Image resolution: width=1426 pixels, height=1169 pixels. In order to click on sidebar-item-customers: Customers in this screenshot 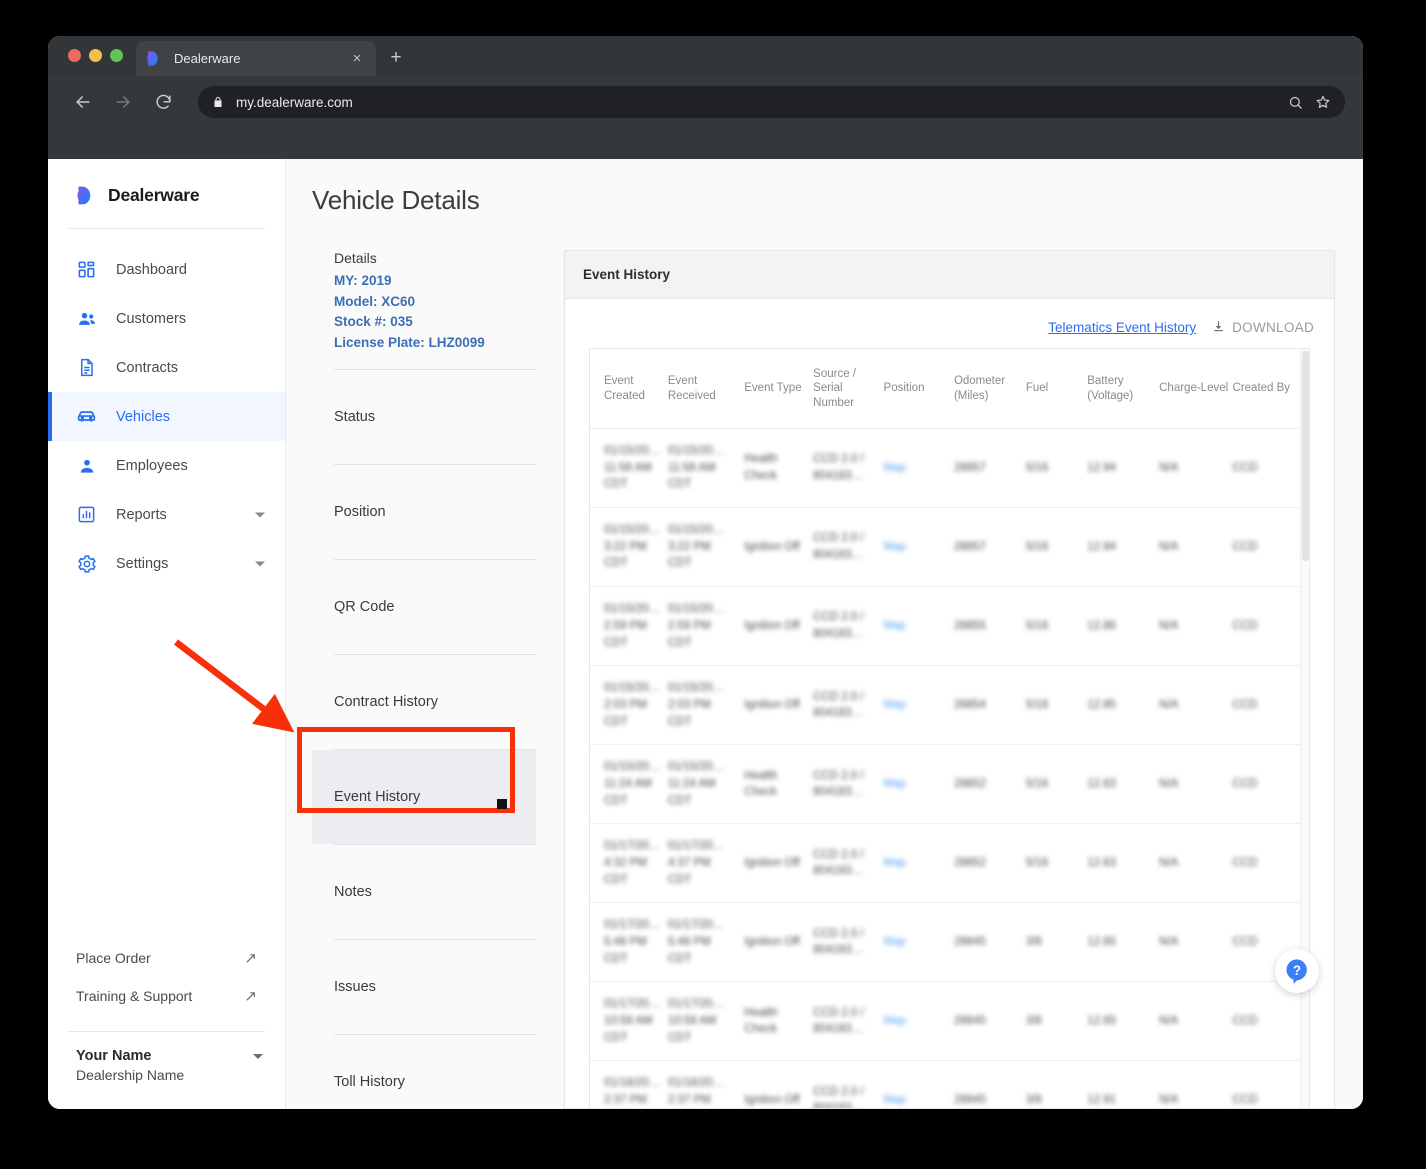, I will do `click(166, 318)`.